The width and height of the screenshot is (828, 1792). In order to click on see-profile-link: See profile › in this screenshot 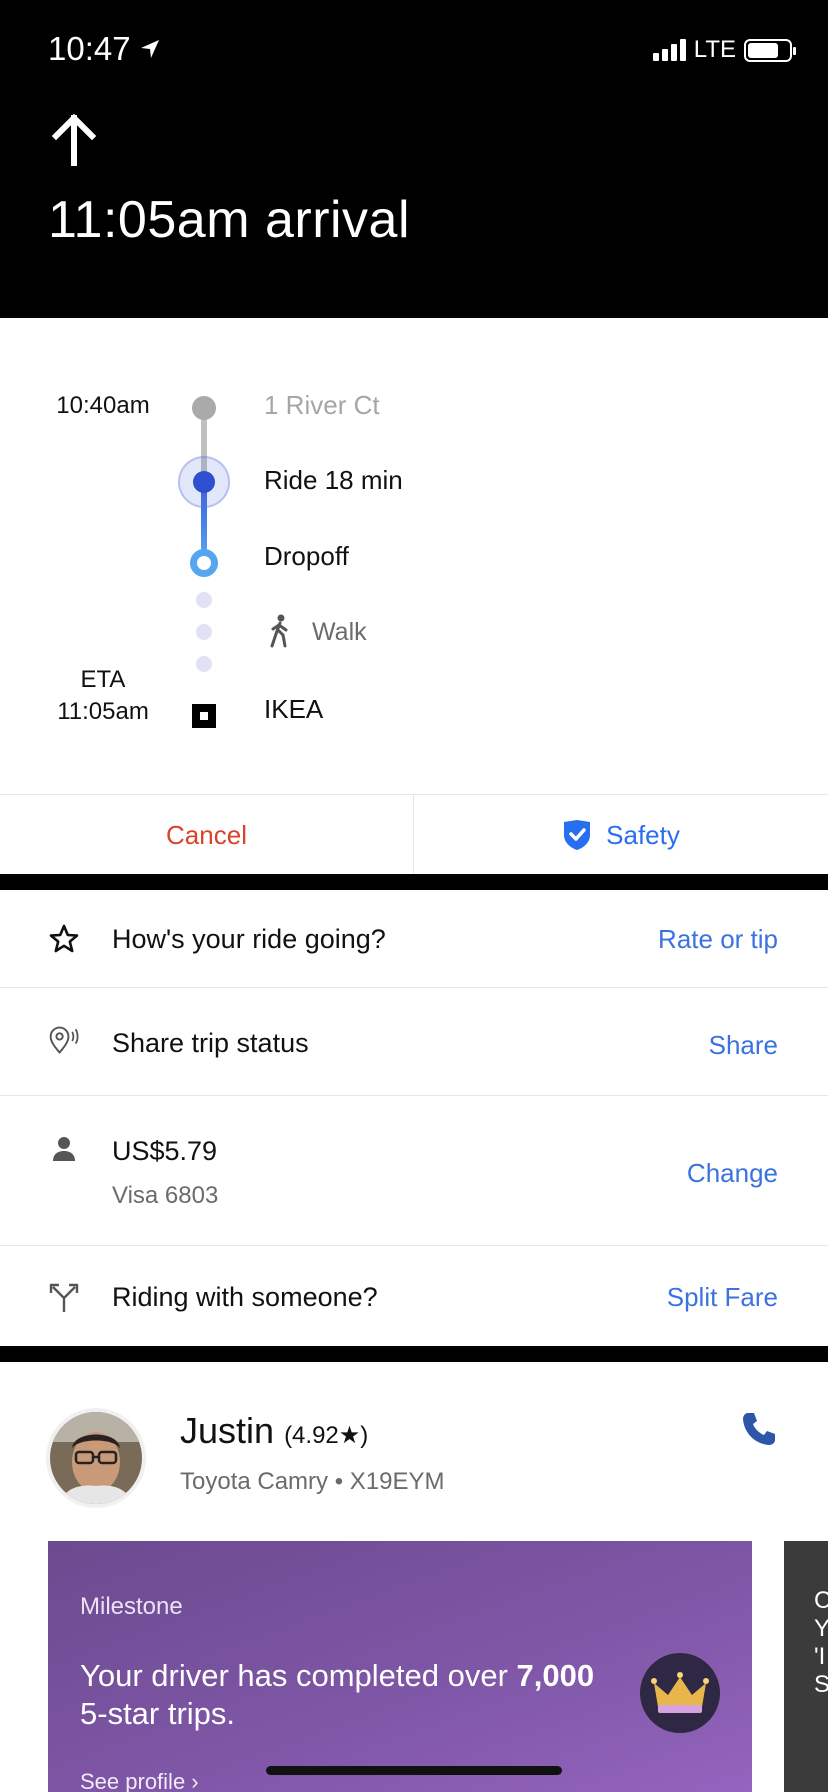, I will do `click(139, 1780)`.